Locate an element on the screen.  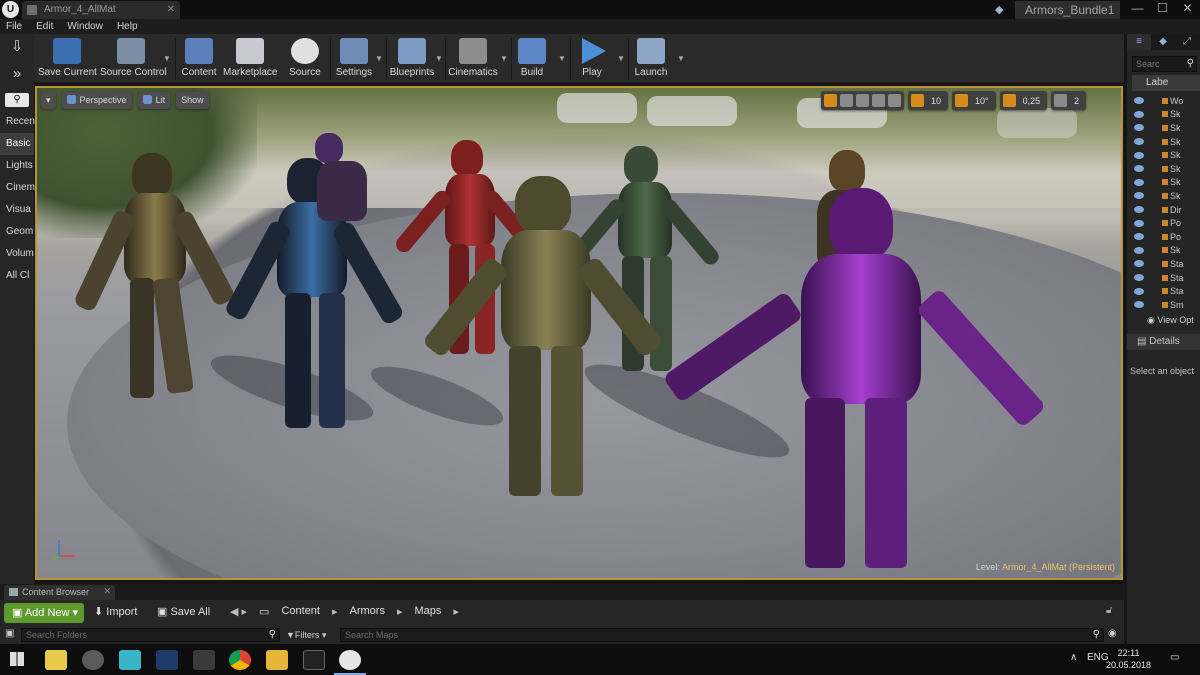
save-current-button: Save Current is located at coordinates (67, 59).